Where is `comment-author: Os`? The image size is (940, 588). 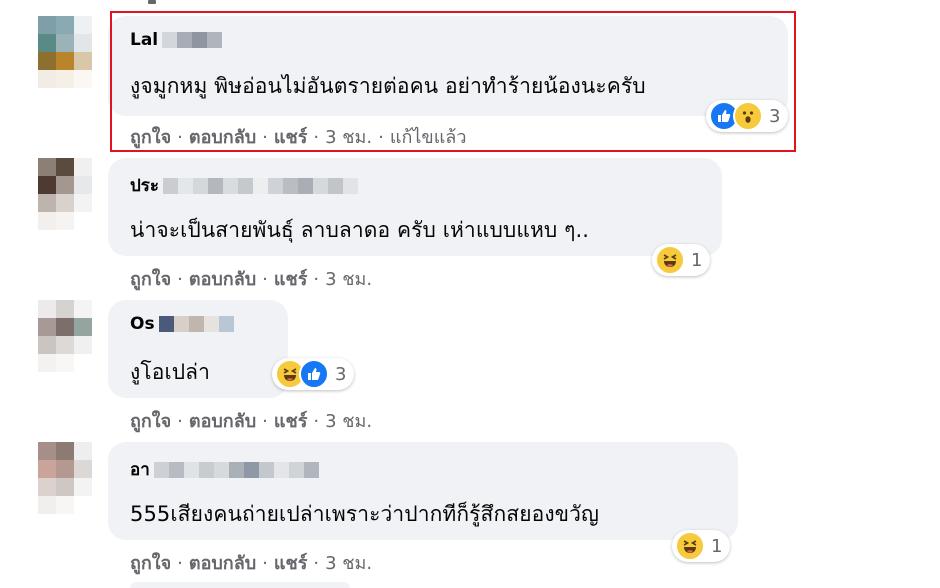 comment-author: Os is located at coordinates (182, 324).